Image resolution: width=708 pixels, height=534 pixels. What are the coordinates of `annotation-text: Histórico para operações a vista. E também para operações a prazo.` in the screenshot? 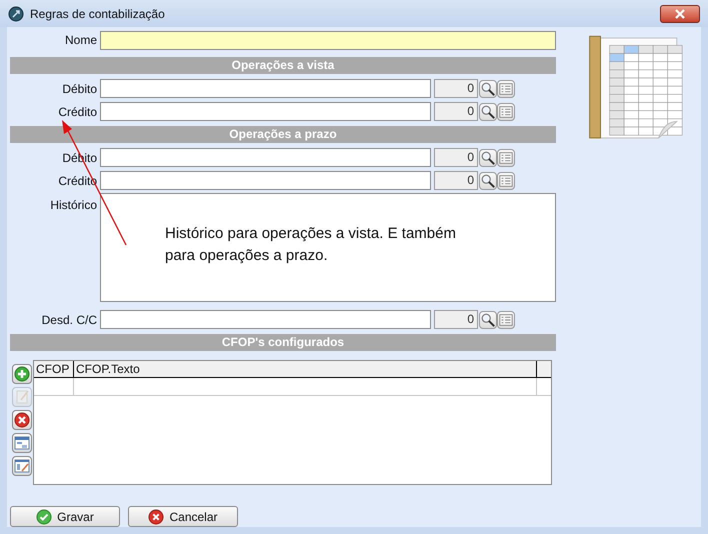 It's located at (311, 245).